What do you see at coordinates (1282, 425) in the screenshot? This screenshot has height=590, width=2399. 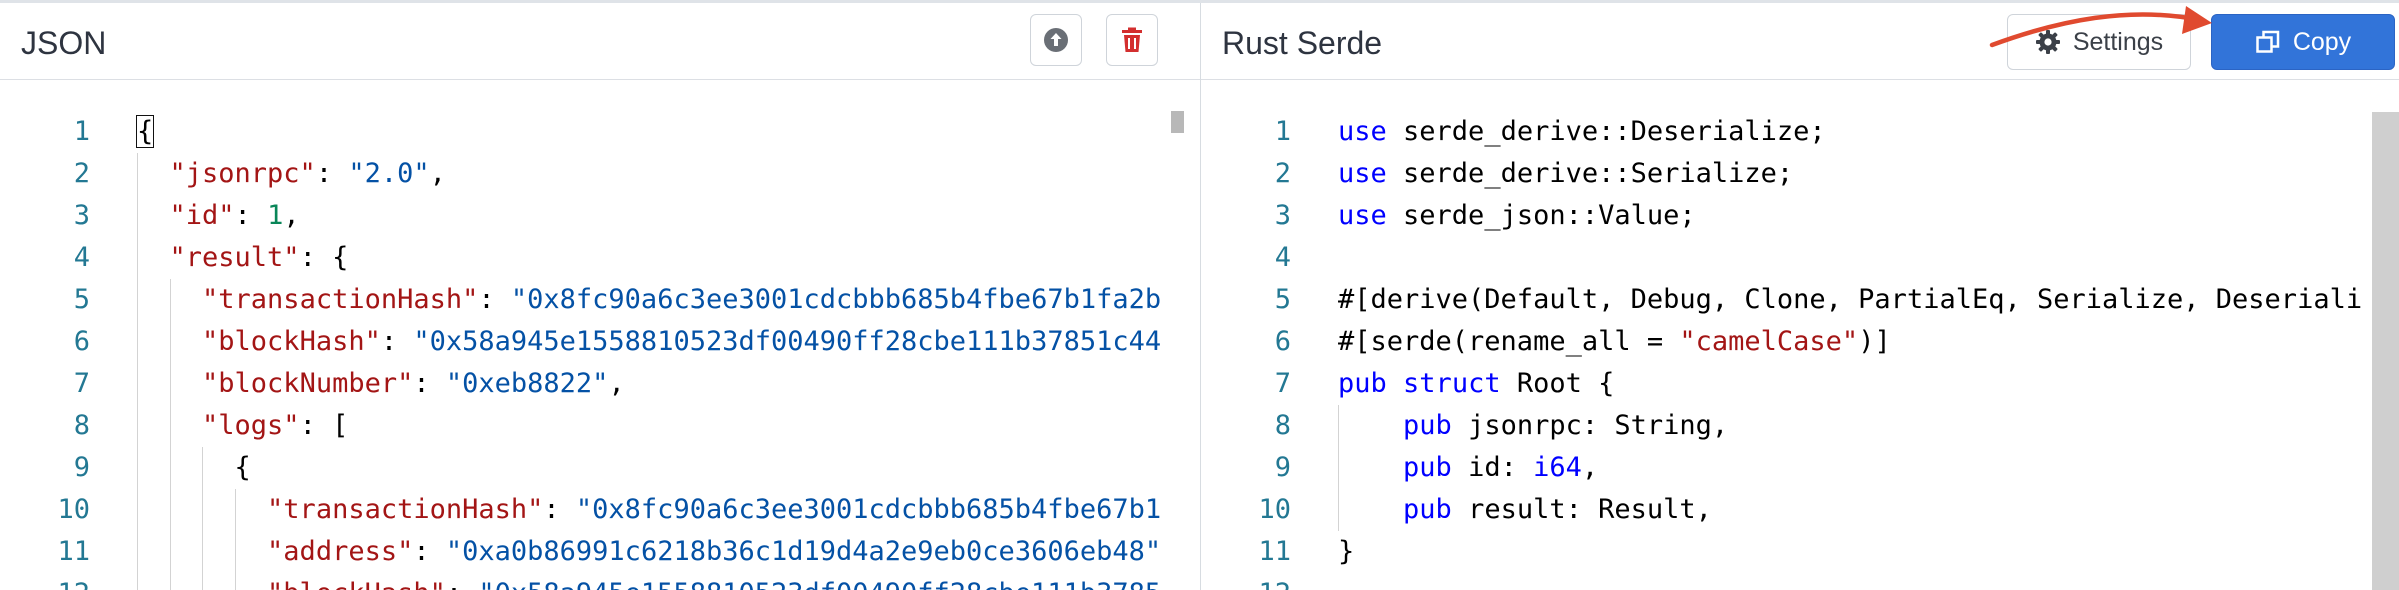 I see `line-number: 8` at bounding box center [1282, 425].